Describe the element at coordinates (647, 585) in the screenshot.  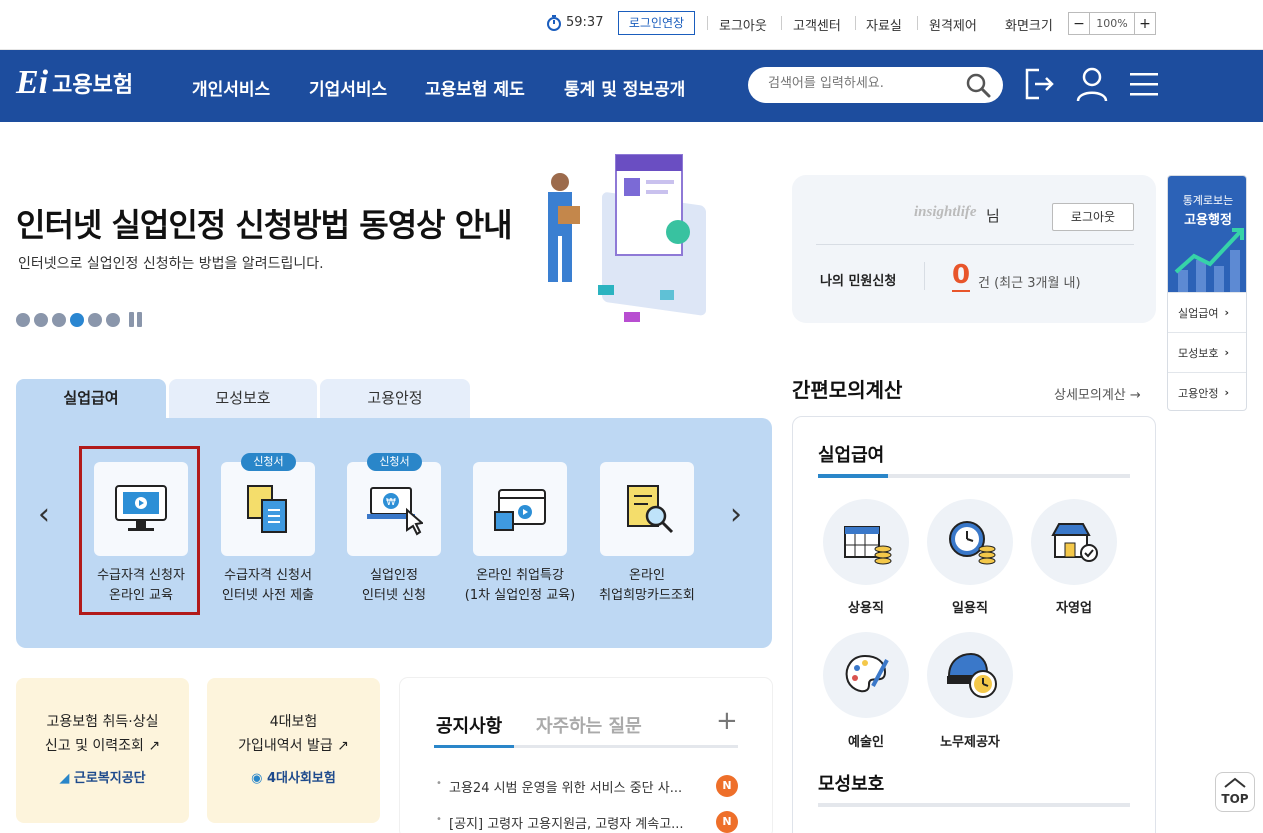
I see `service-label: 온라인 취업희망카드조회` at that location.